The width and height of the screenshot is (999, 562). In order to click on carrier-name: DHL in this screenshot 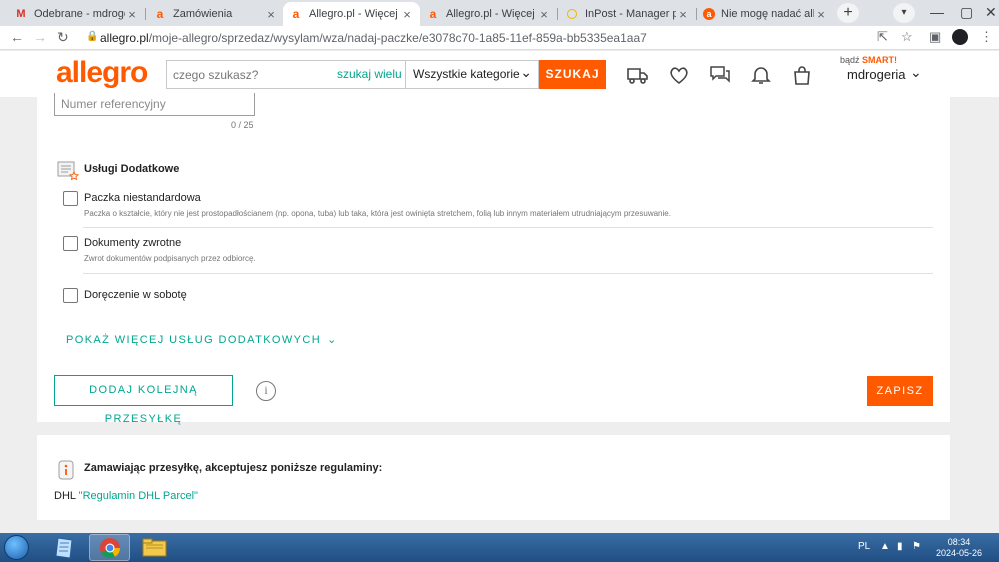, I will do `click(65, 496)`.